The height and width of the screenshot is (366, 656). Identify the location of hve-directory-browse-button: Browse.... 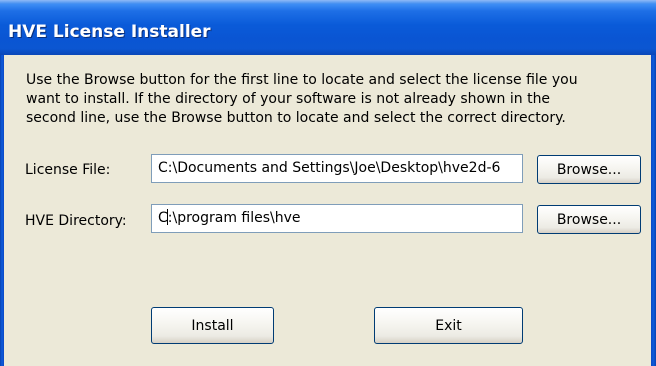
(589, 219).